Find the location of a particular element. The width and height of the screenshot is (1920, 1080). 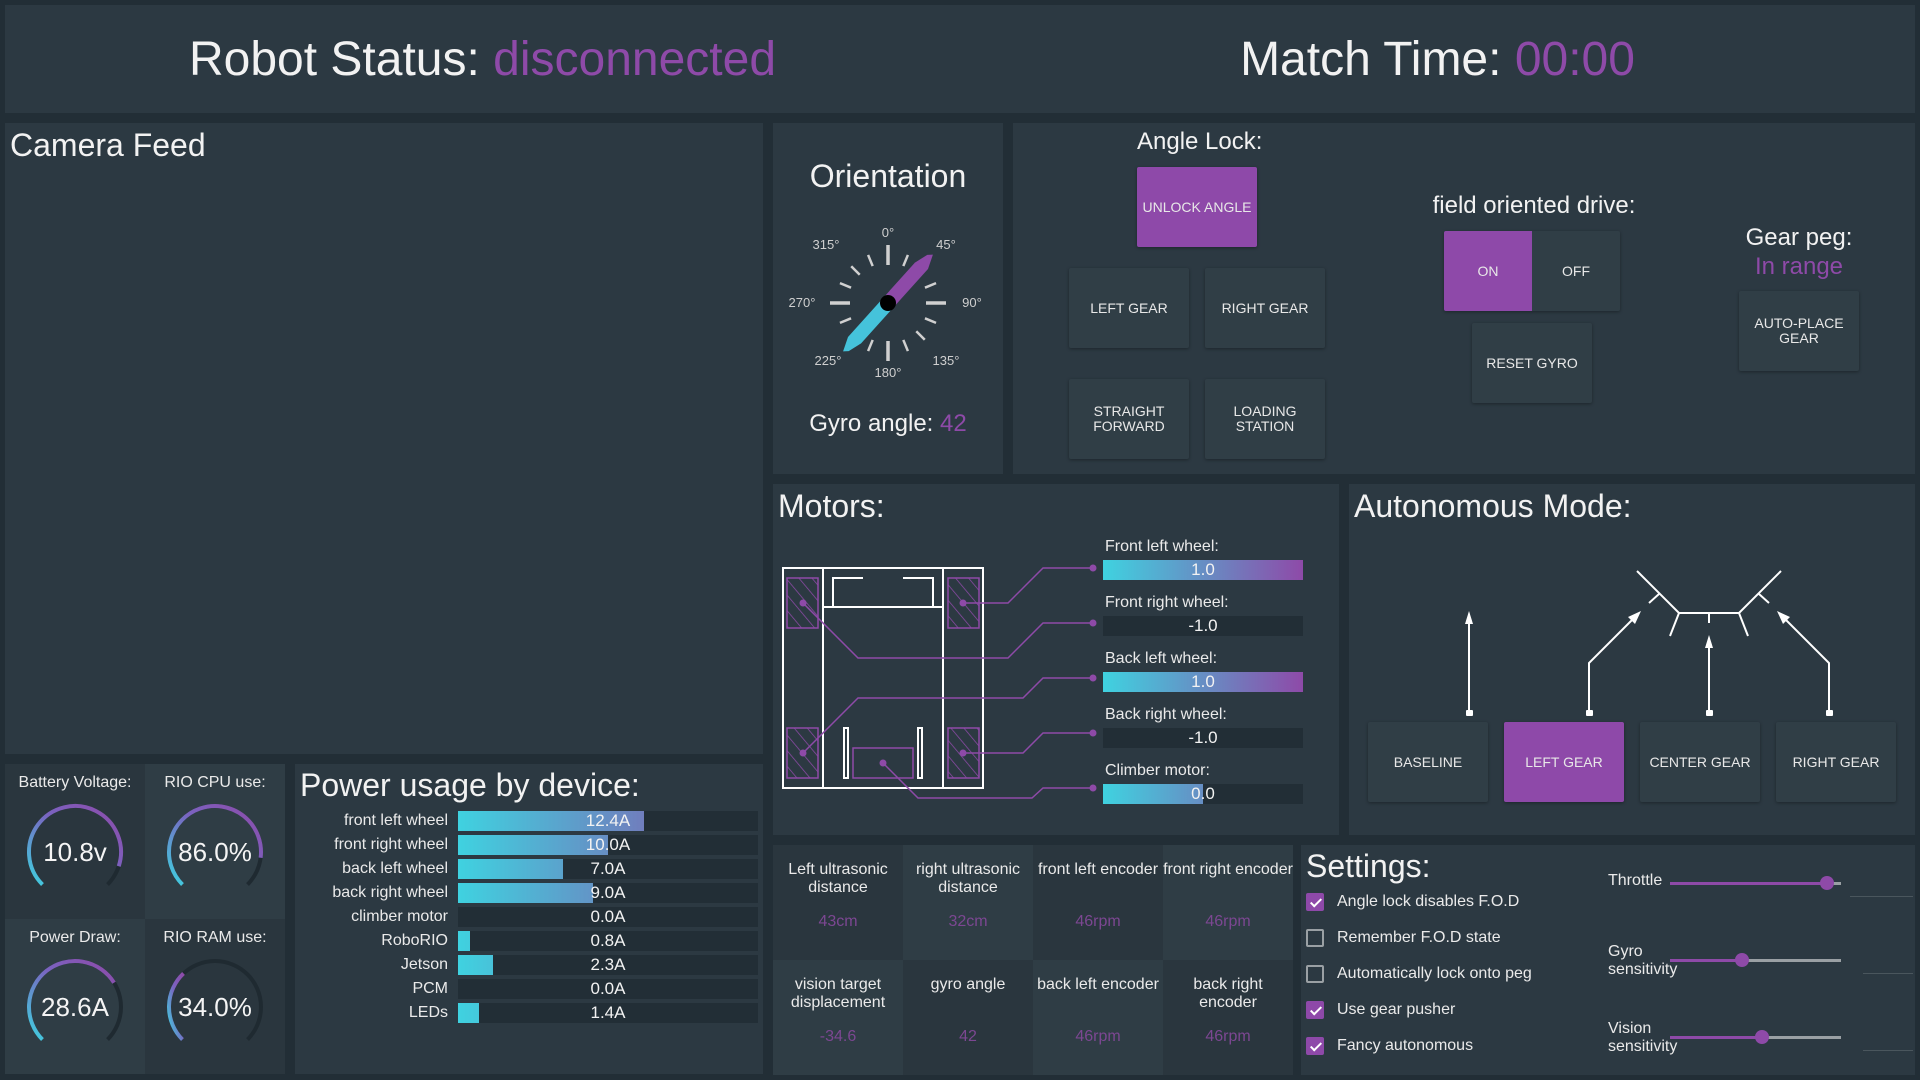

power-device-label: back right wheel is located at coordinates (390, 892).